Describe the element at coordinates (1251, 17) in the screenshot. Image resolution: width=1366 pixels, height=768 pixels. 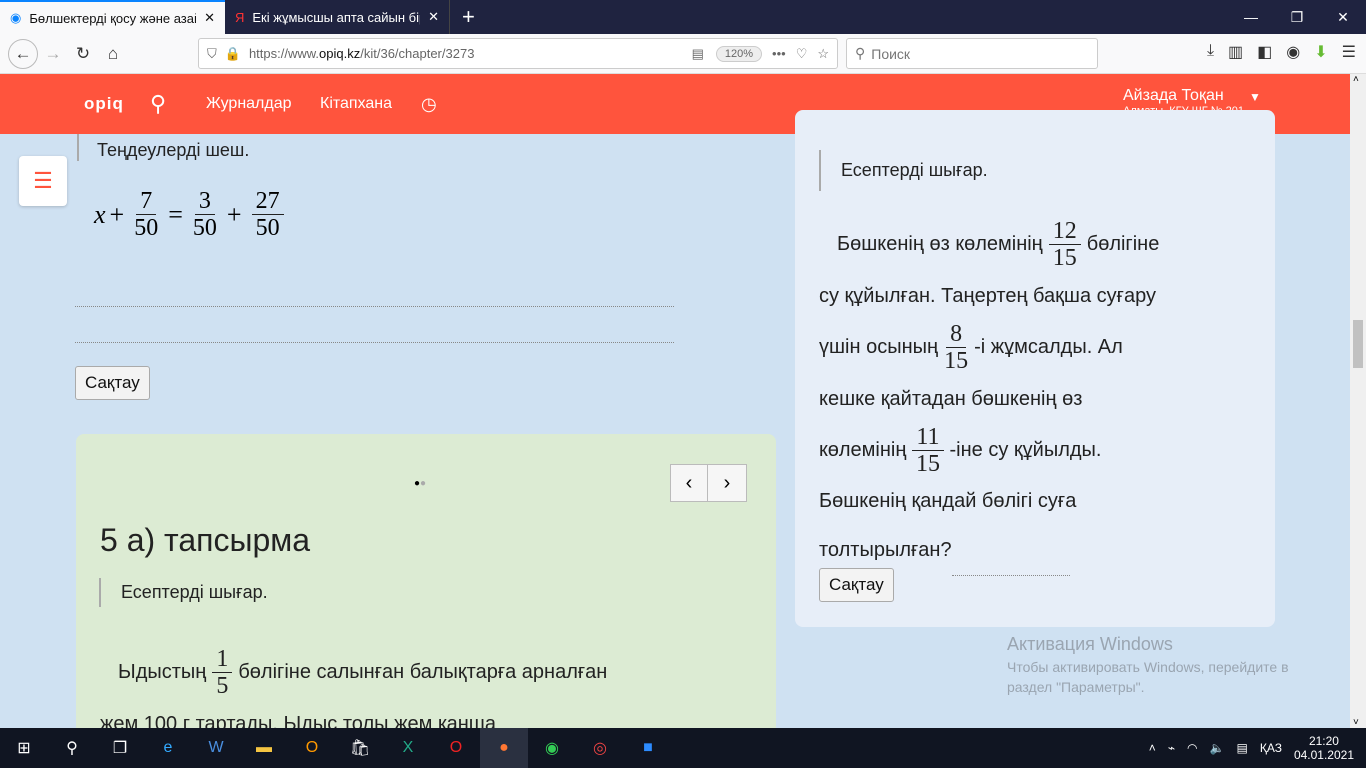
I see `minimize-button: —` at that location.